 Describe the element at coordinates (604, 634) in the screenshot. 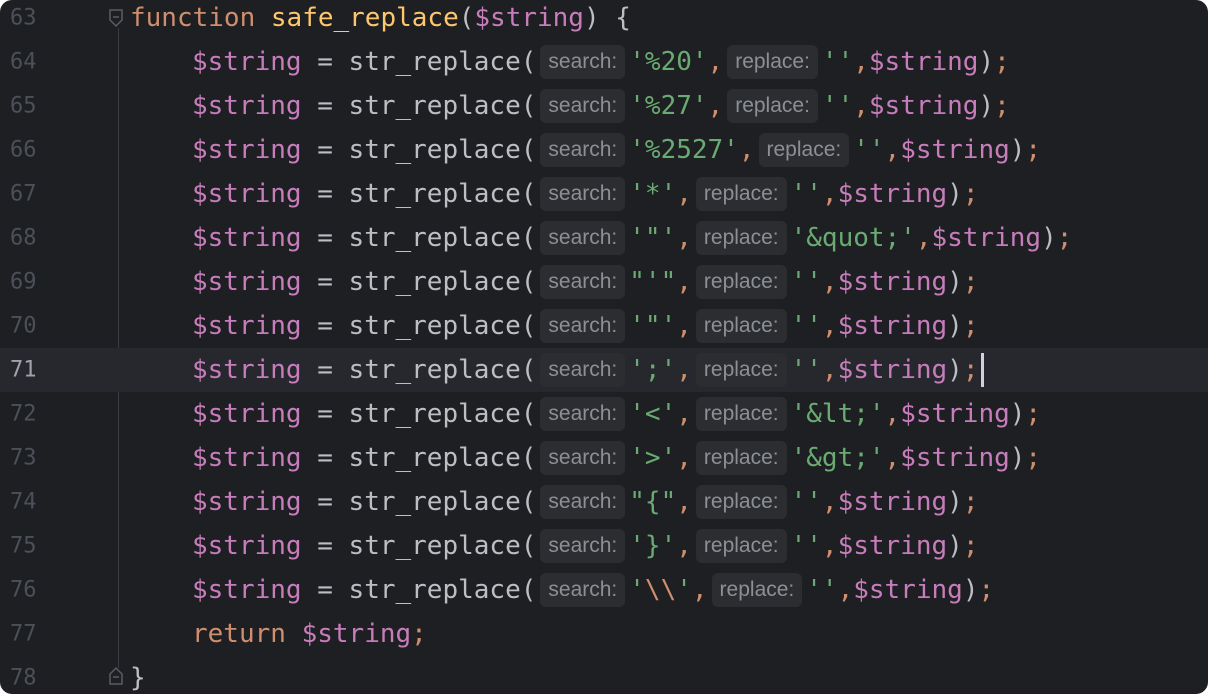

I see `code-line-return: 77 return $string;` at that location.